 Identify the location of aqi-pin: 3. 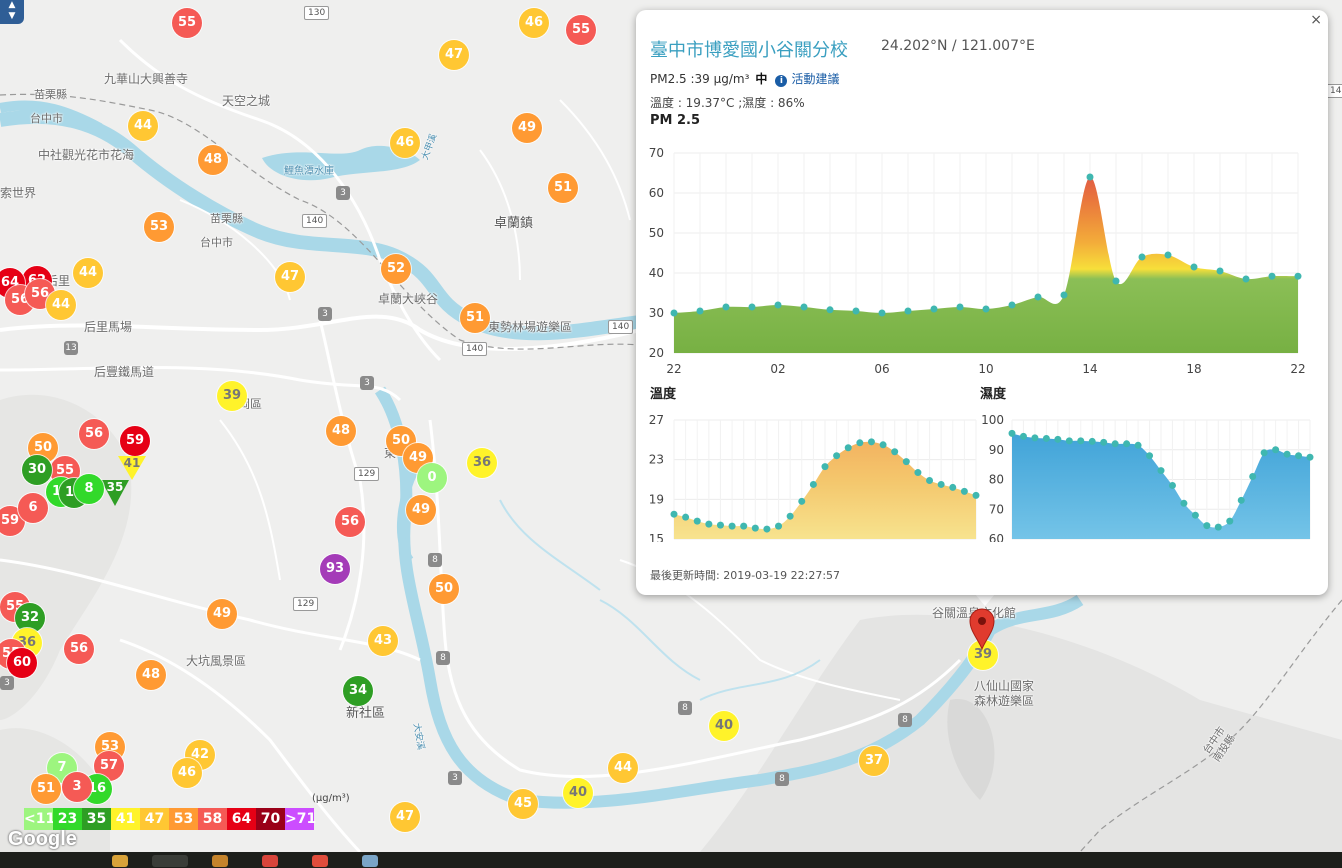
(77, 787).